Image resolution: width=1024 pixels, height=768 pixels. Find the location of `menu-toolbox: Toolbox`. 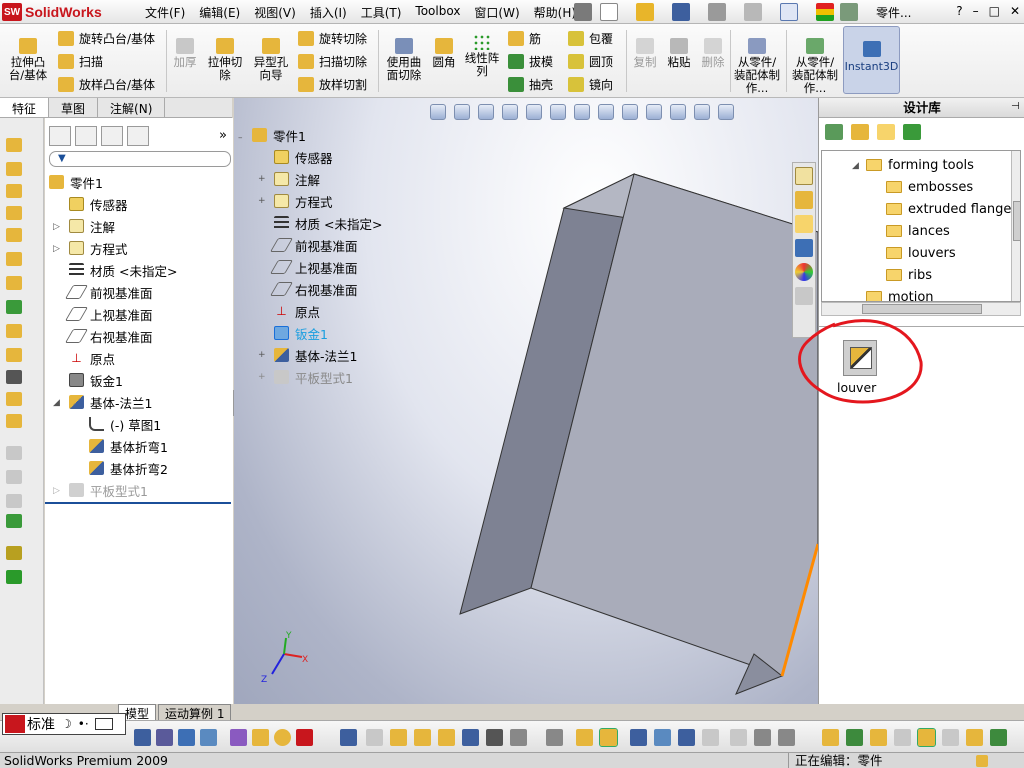

menu-toolbox: Toolbox is located at coordinates (437, 12).